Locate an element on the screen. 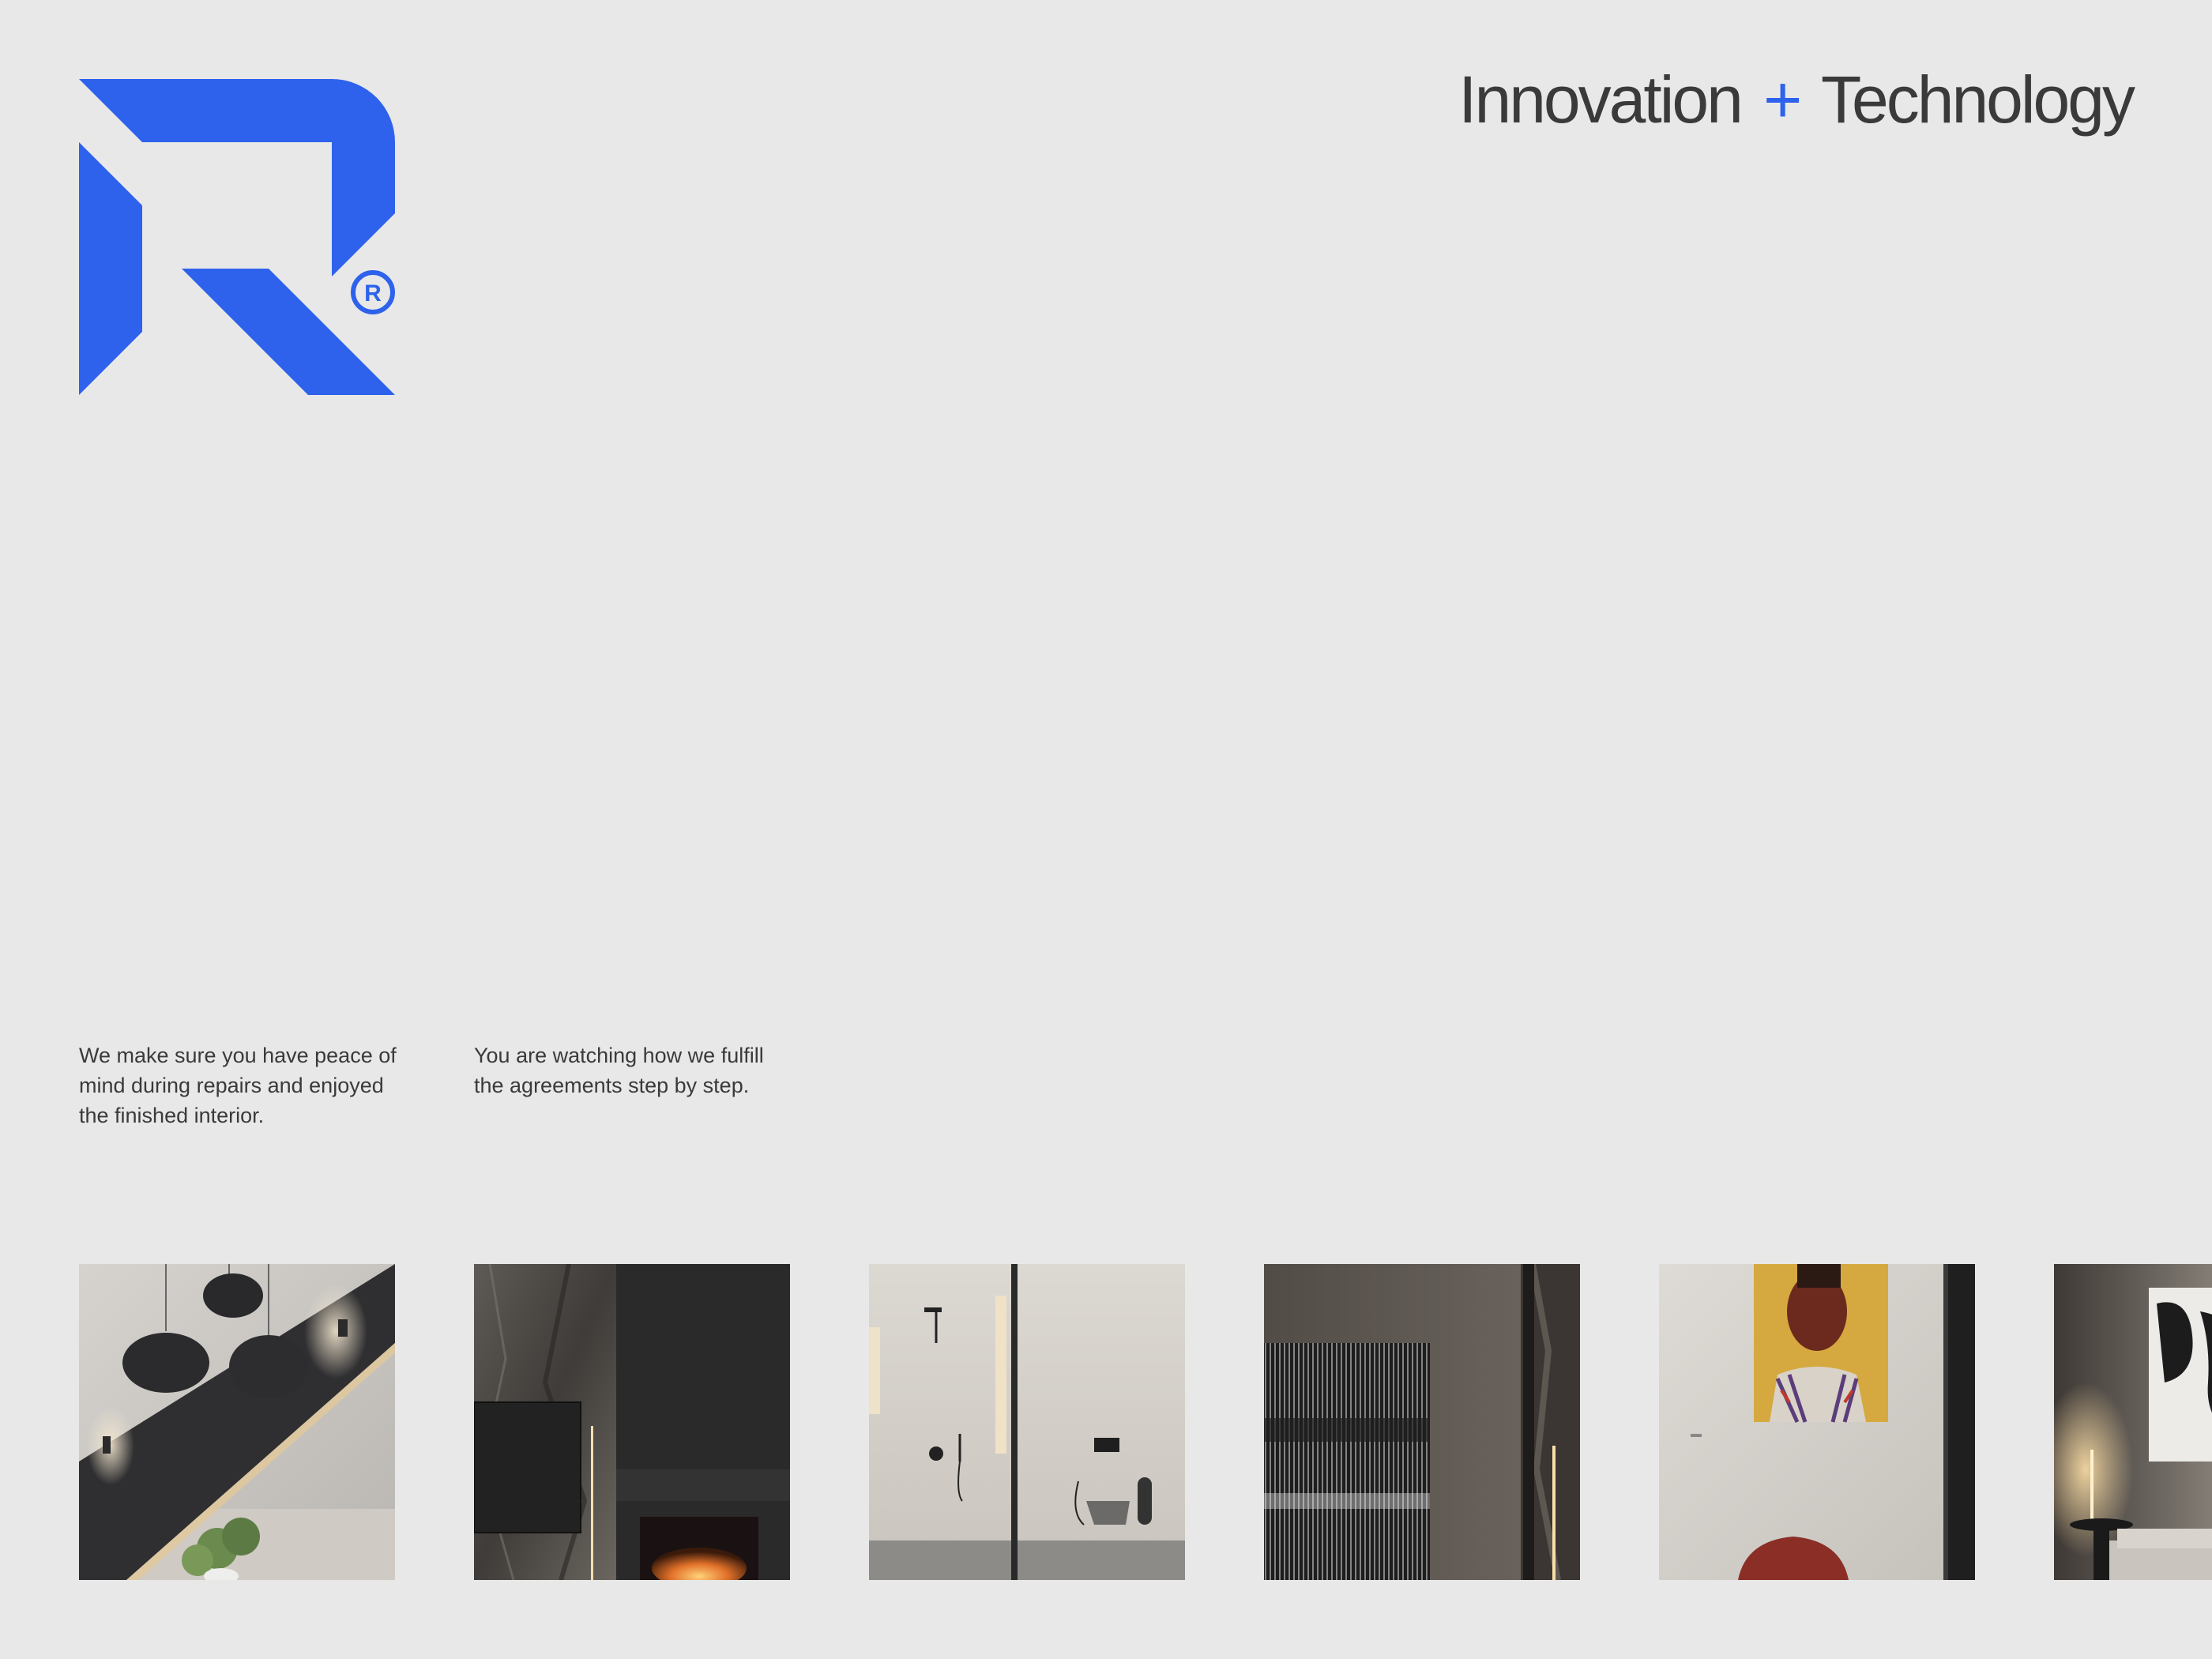  interior-abstract-painting-sofa is located at coordinates (2133, 1422).